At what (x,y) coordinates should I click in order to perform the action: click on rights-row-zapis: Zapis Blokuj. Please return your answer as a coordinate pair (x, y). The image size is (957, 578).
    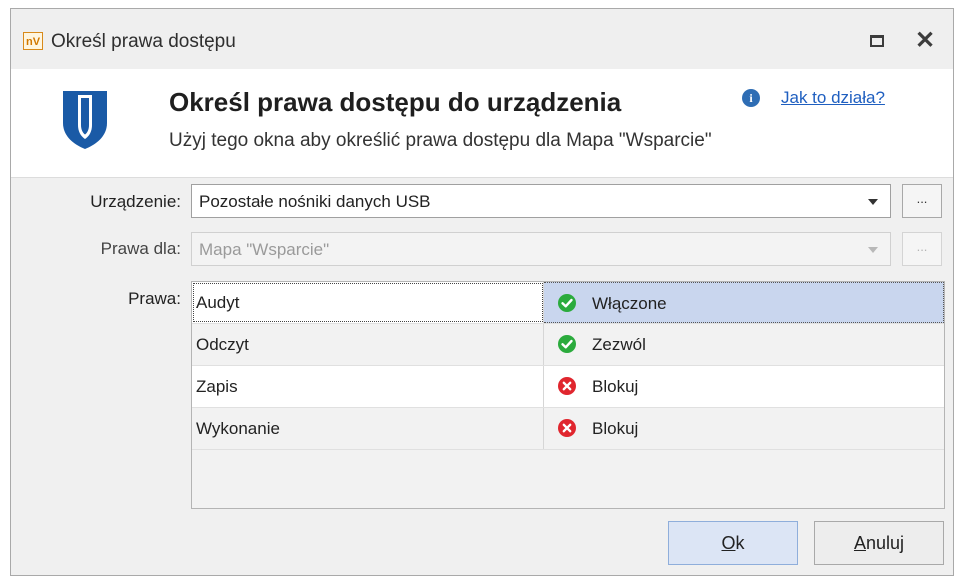
    Looking at the image, I should click on (568, 387).